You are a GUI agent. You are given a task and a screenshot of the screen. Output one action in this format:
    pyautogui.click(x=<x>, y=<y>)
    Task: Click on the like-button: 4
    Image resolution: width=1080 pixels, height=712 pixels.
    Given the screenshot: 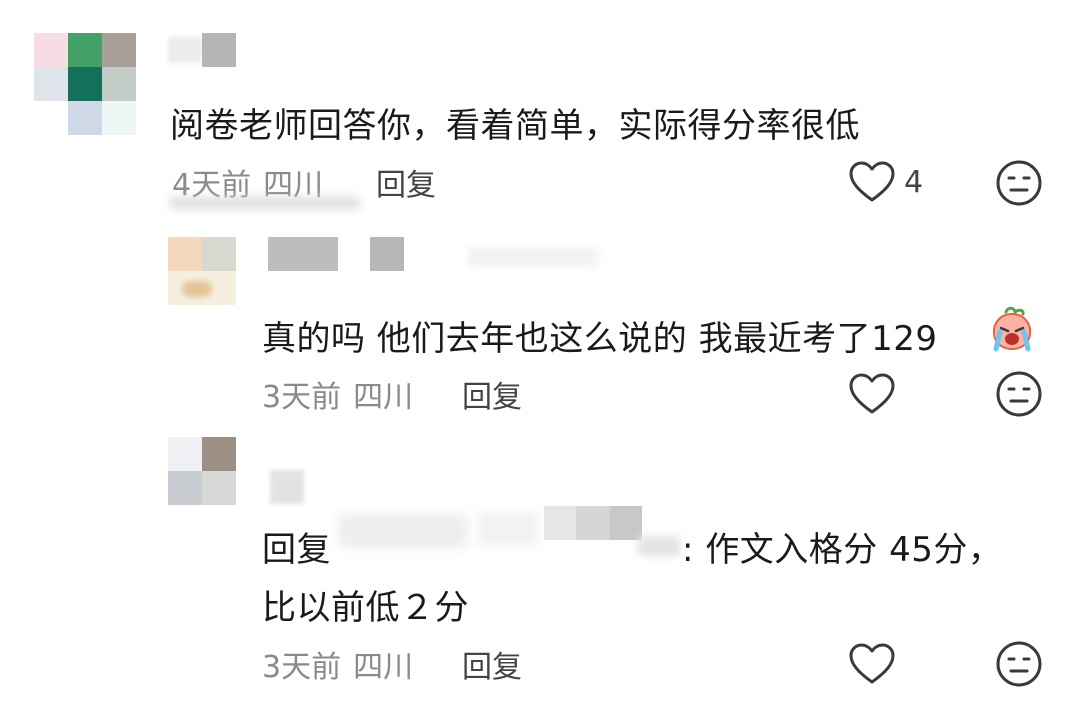 What is the action you would take?
    pyautogui.click(x=885, y=182)
    